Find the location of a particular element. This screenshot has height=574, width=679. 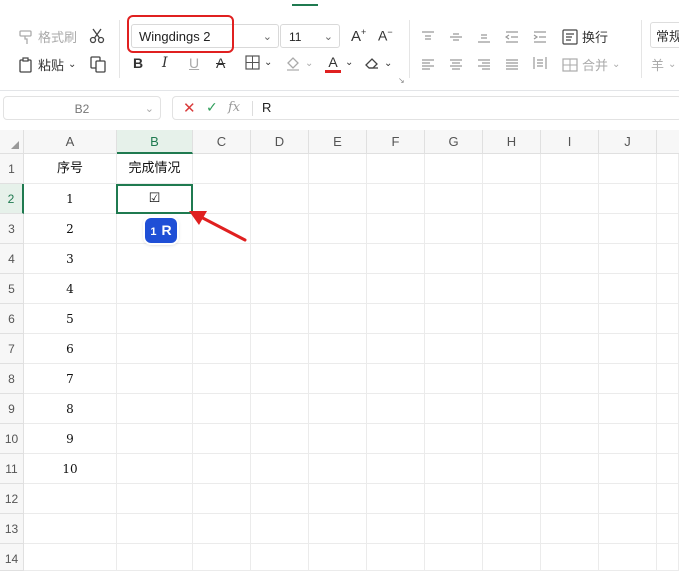

row-header-6: 6 is located at coordinates (12, 319).